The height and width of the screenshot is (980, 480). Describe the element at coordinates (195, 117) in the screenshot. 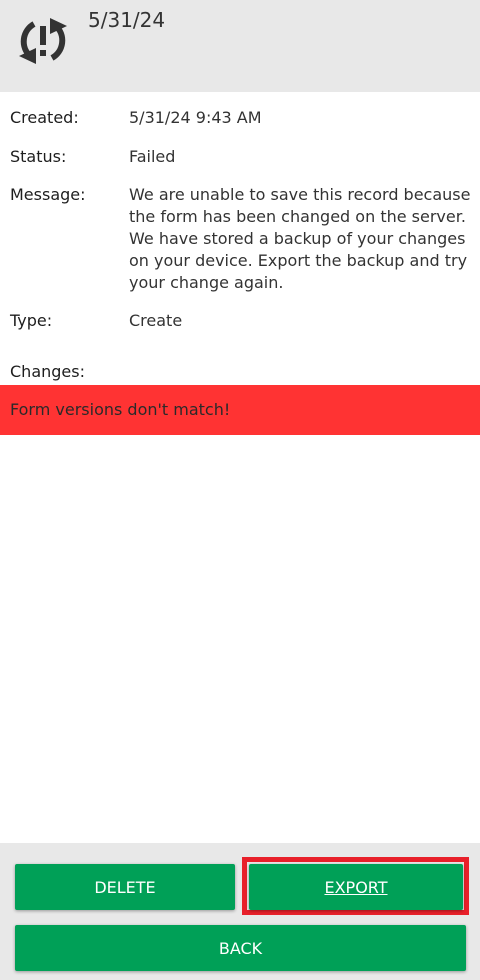

I see `created-value: 5/31/24 9:43 AM` at that location.